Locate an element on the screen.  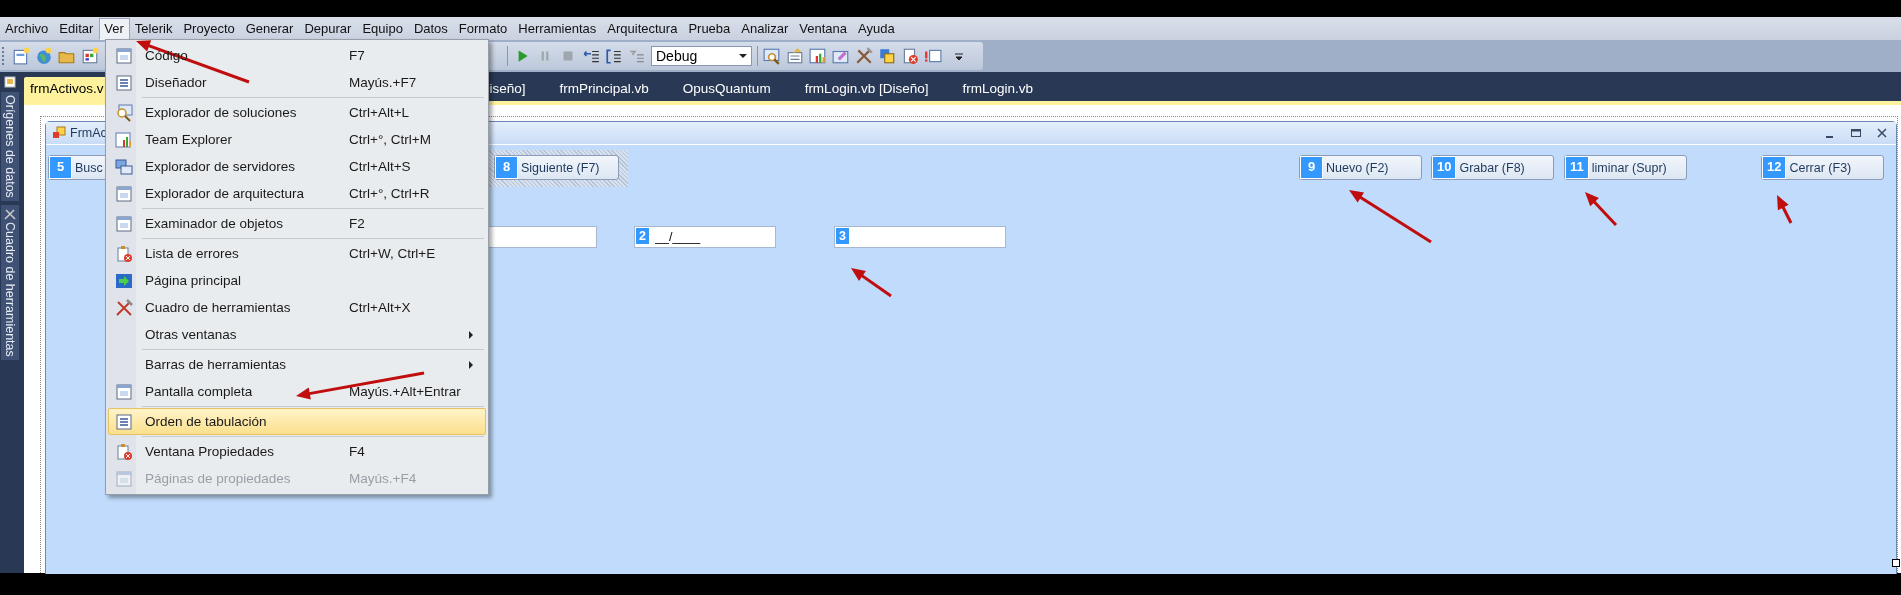
step-icon is located at coordinates (614, 56).